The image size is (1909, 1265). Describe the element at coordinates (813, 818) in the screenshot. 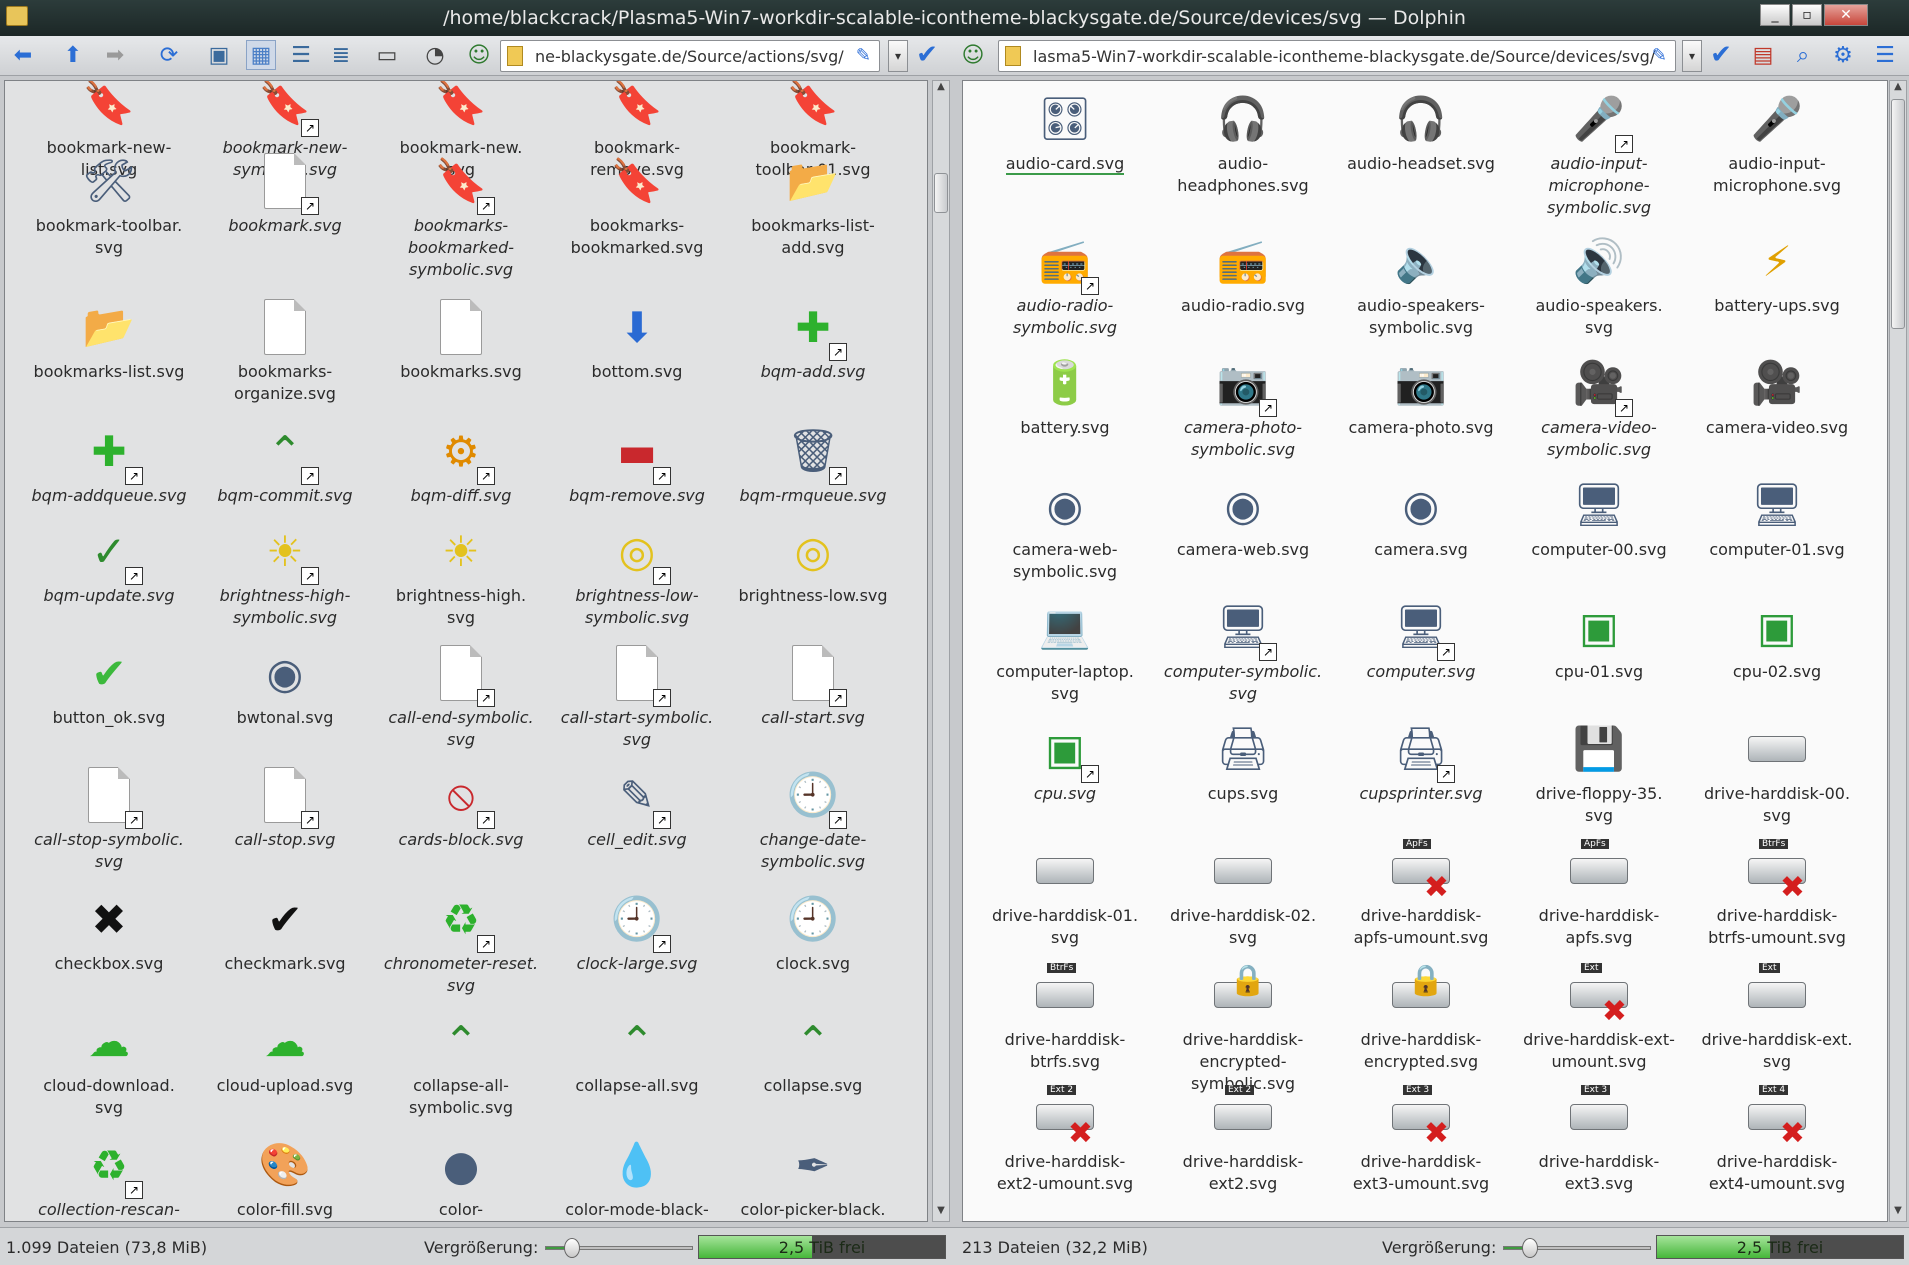

I see `file-item: 🕘 ↗ change-date- symbolic.svg` at that location.